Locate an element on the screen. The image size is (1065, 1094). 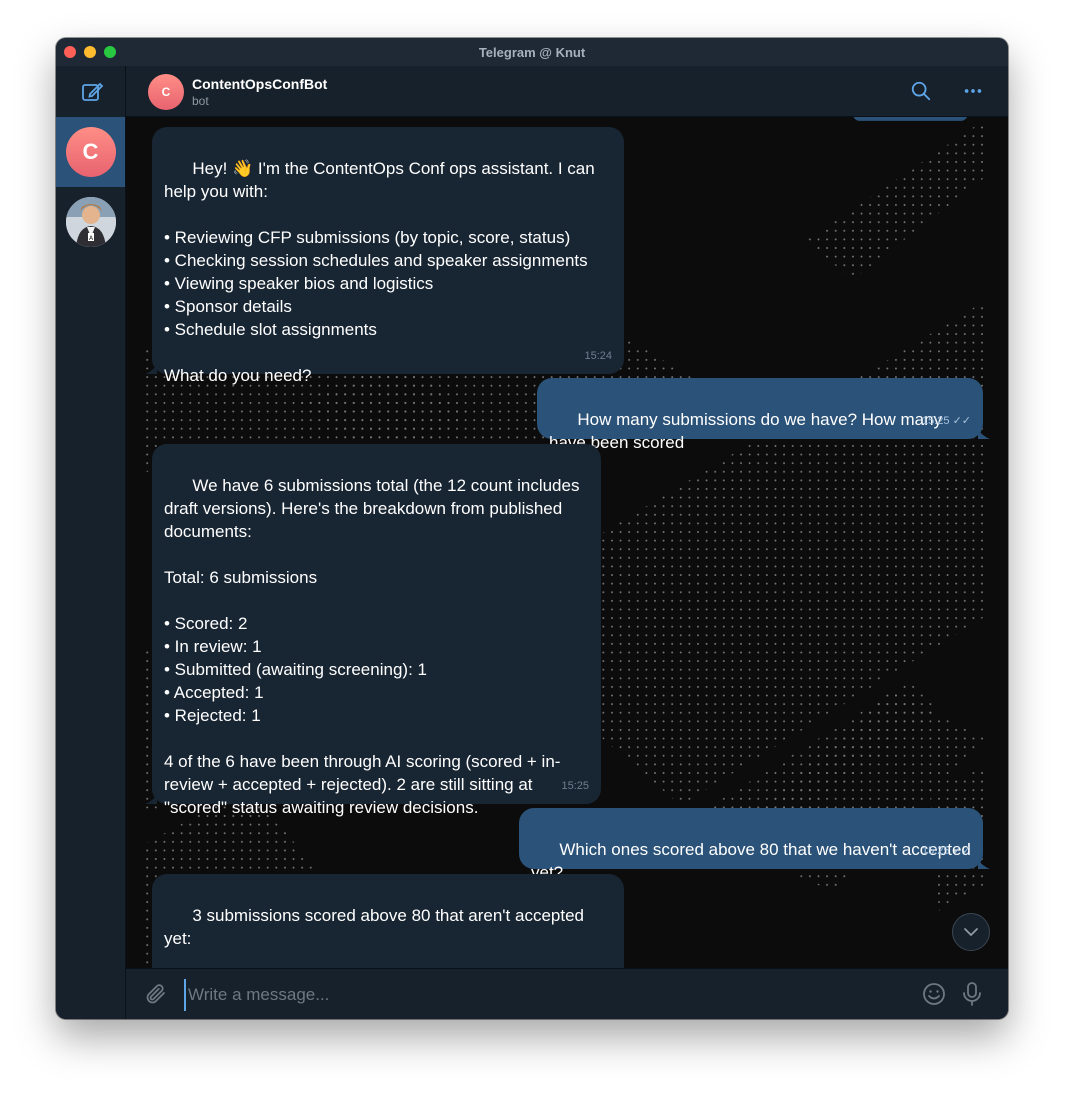
paperclip-icon is located at coordinates (156, 994).